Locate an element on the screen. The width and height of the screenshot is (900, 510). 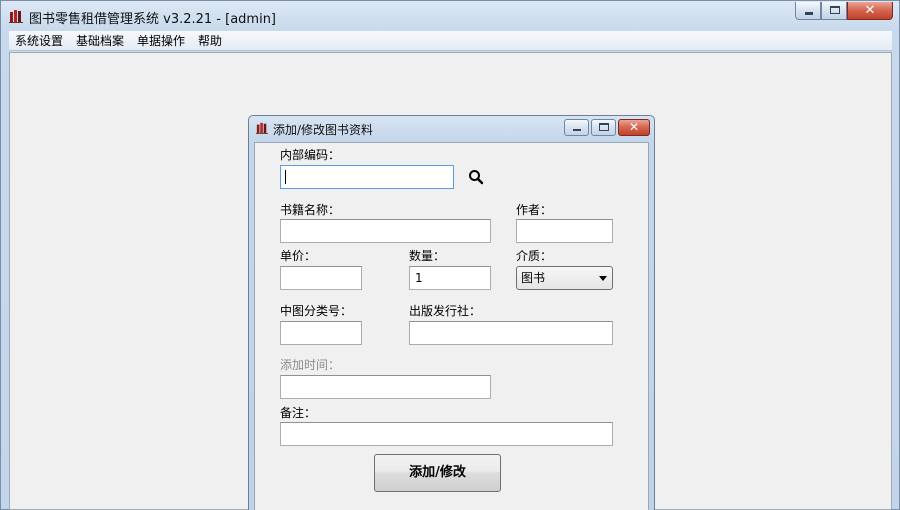
close-button: ✕ is located at coordinates (870, 11).